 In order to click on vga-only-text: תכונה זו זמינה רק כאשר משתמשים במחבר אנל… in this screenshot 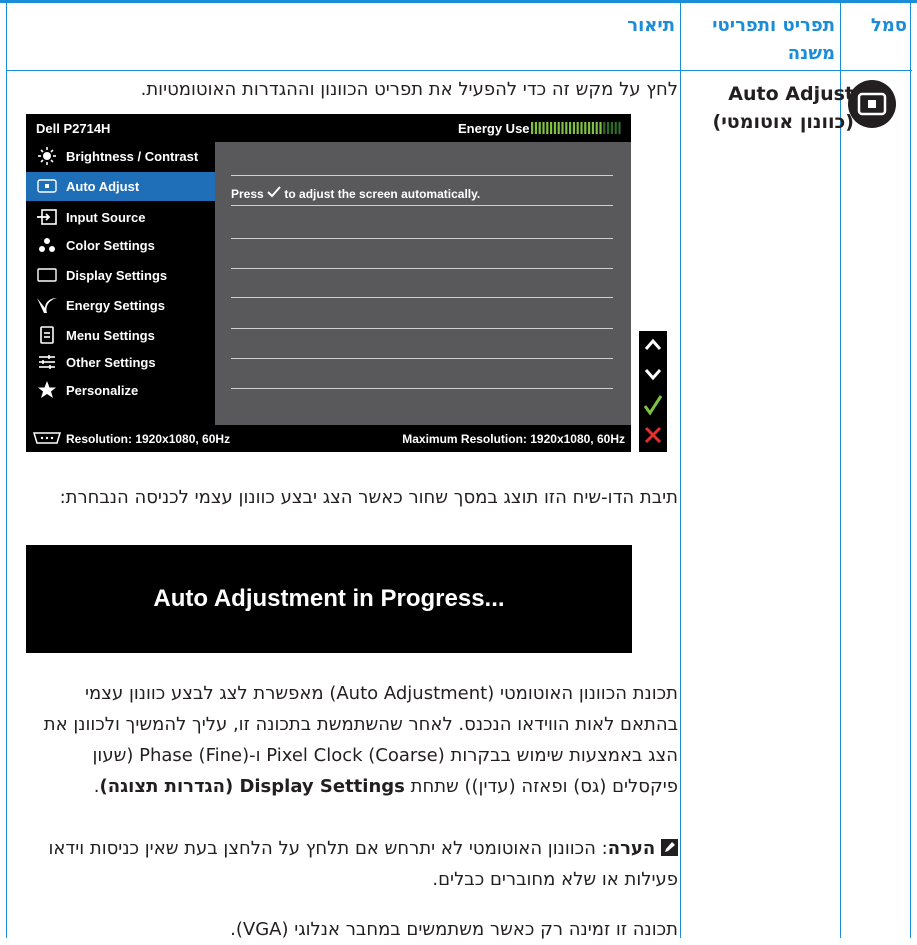, I will do `click(454, 929)`.